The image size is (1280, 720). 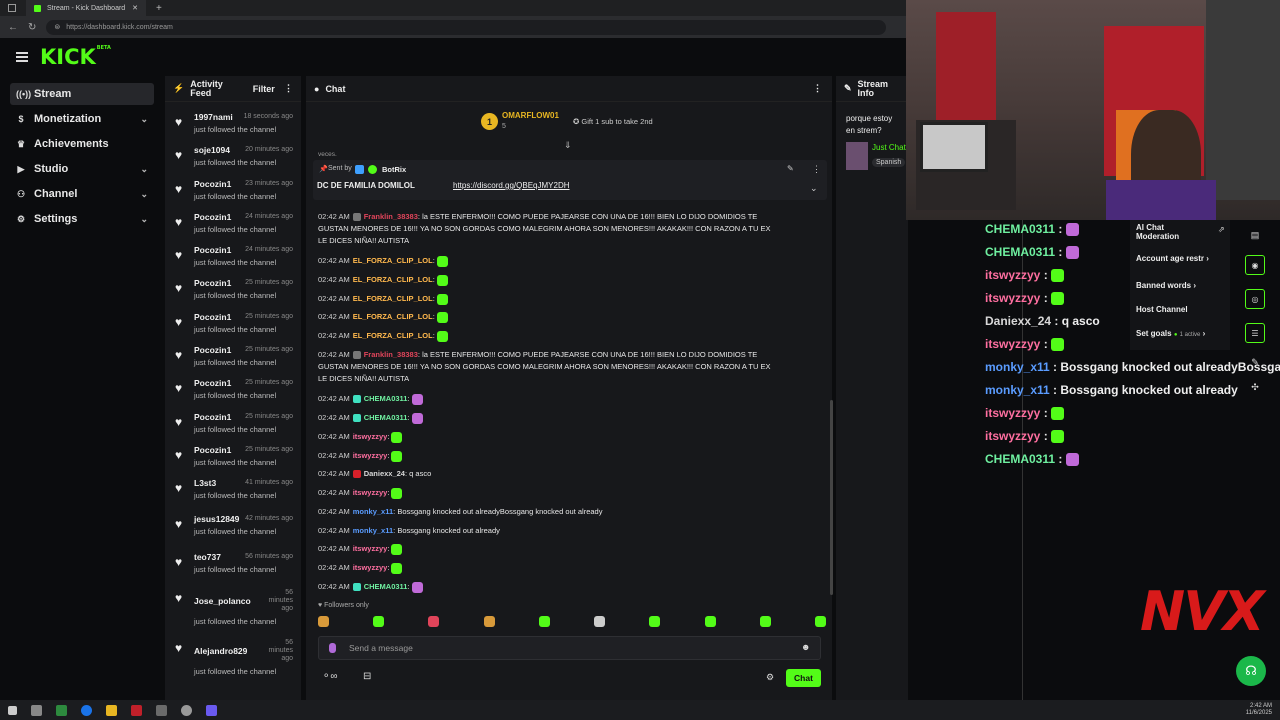 I want to click on menu-icon, so click(x=22, y=57).